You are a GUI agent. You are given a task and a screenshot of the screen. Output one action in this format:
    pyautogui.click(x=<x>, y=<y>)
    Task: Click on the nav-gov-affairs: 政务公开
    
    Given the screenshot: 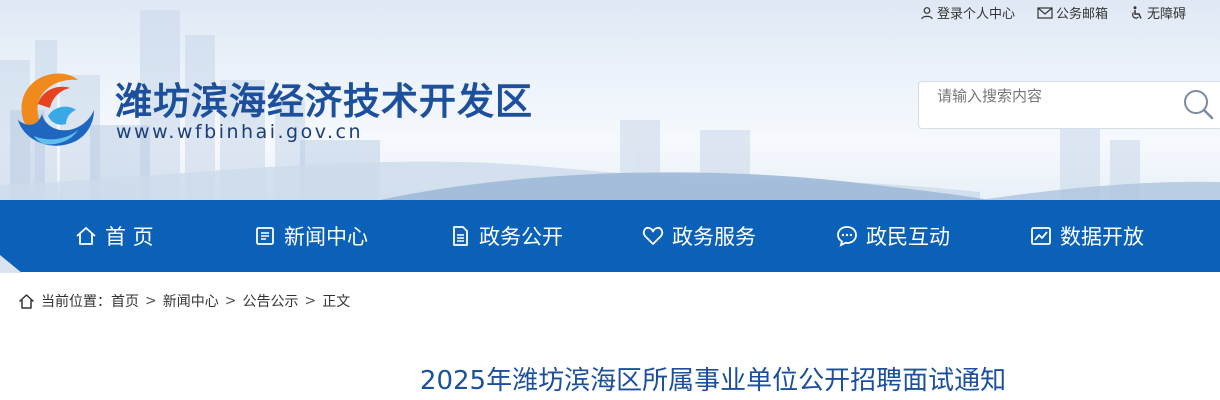 What is the action you would take?
    pyautogui.click(x=506, y=236)
    